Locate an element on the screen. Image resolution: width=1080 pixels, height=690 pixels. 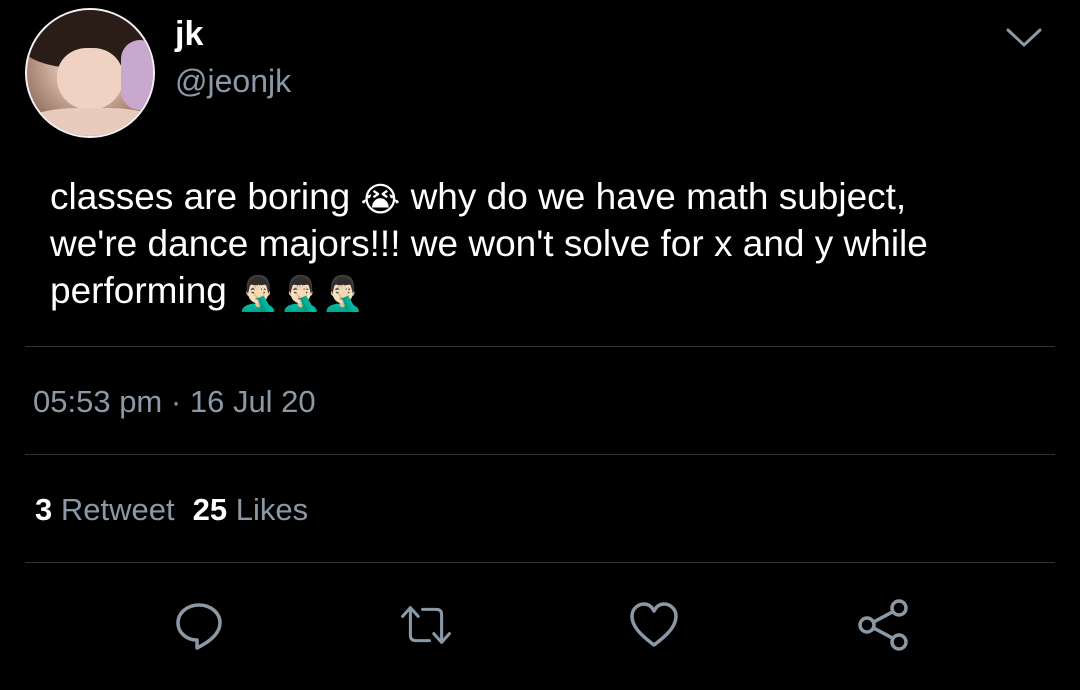
avatar-face is located at coordinates (90, 79).